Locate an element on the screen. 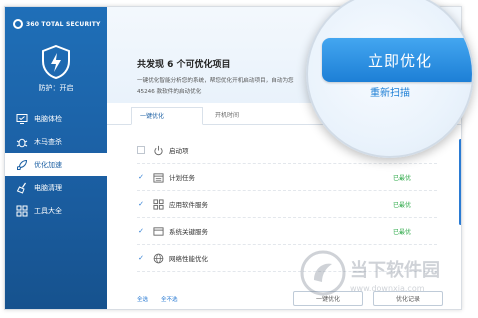  brand-logo: 360 TOTAL SECURITY is located at coordinates (58, 24).